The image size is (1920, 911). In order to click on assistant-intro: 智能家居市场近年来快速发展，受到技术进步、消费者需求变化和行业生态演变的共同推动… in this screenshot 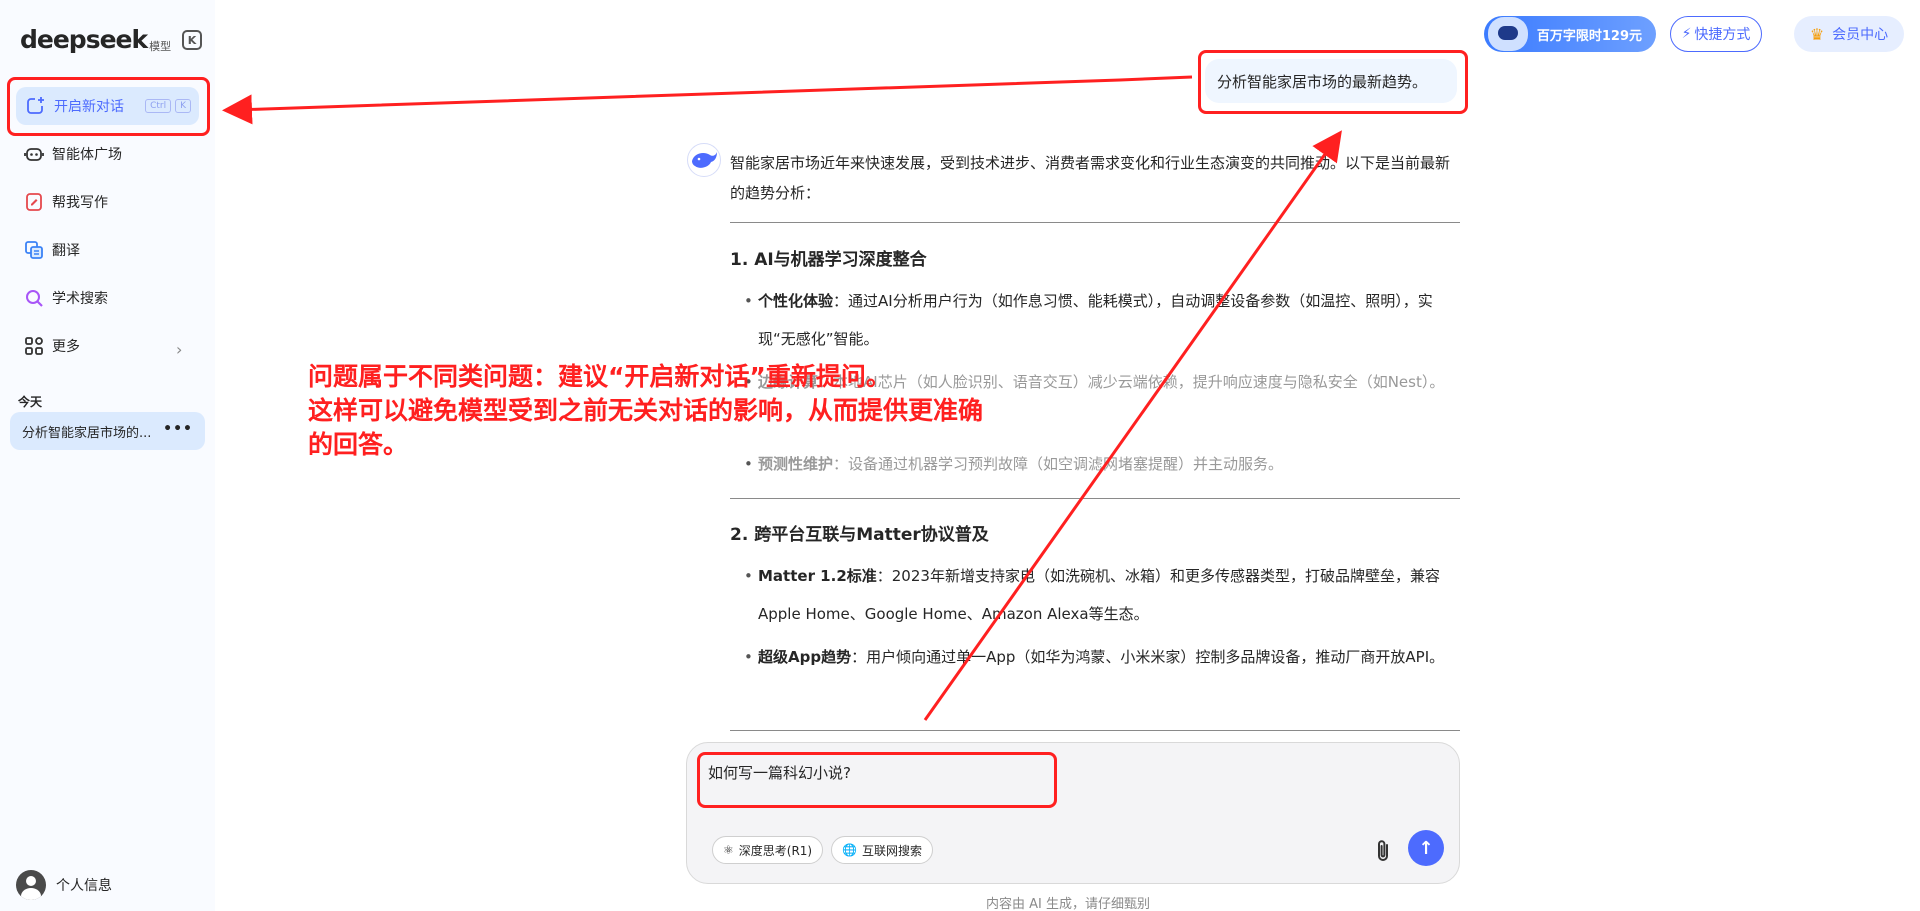, I will do `click(1090, 178)`.